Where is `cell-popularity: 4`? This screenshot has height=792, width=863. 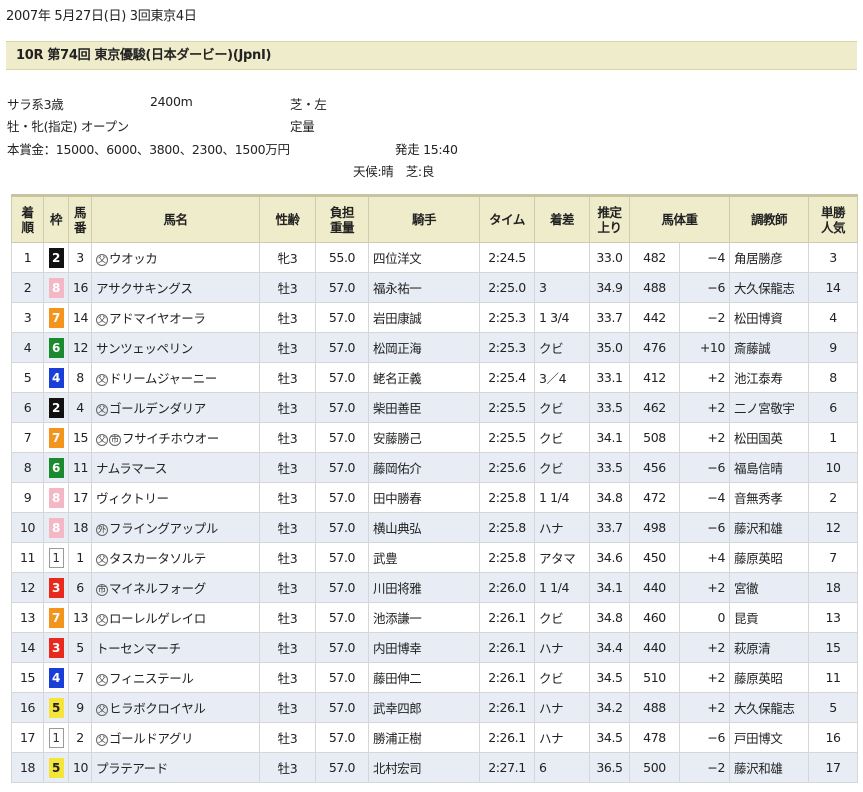
cell-popularity: 4 is located at coordinates (833, 317).